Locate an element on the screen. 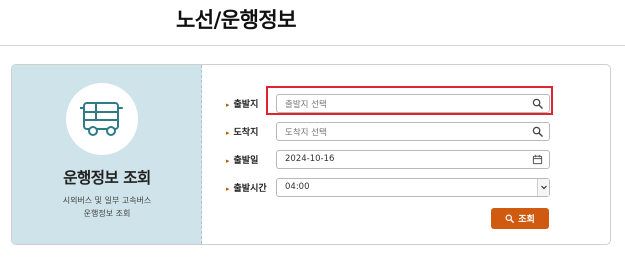 The height and width of the screenshot is (258, 625). time-dropdown-button is located at coordinates (543, 187).